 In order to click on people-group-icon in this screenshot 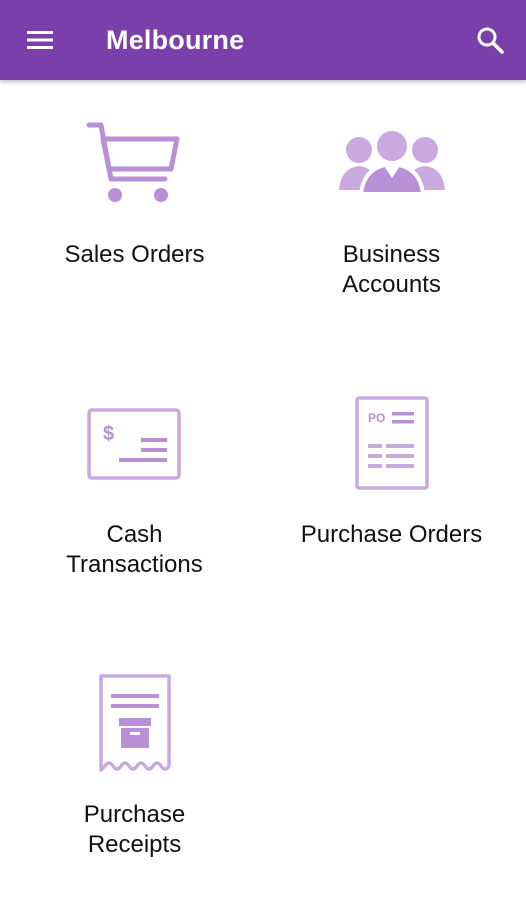, I will do `click(391, 161)`.